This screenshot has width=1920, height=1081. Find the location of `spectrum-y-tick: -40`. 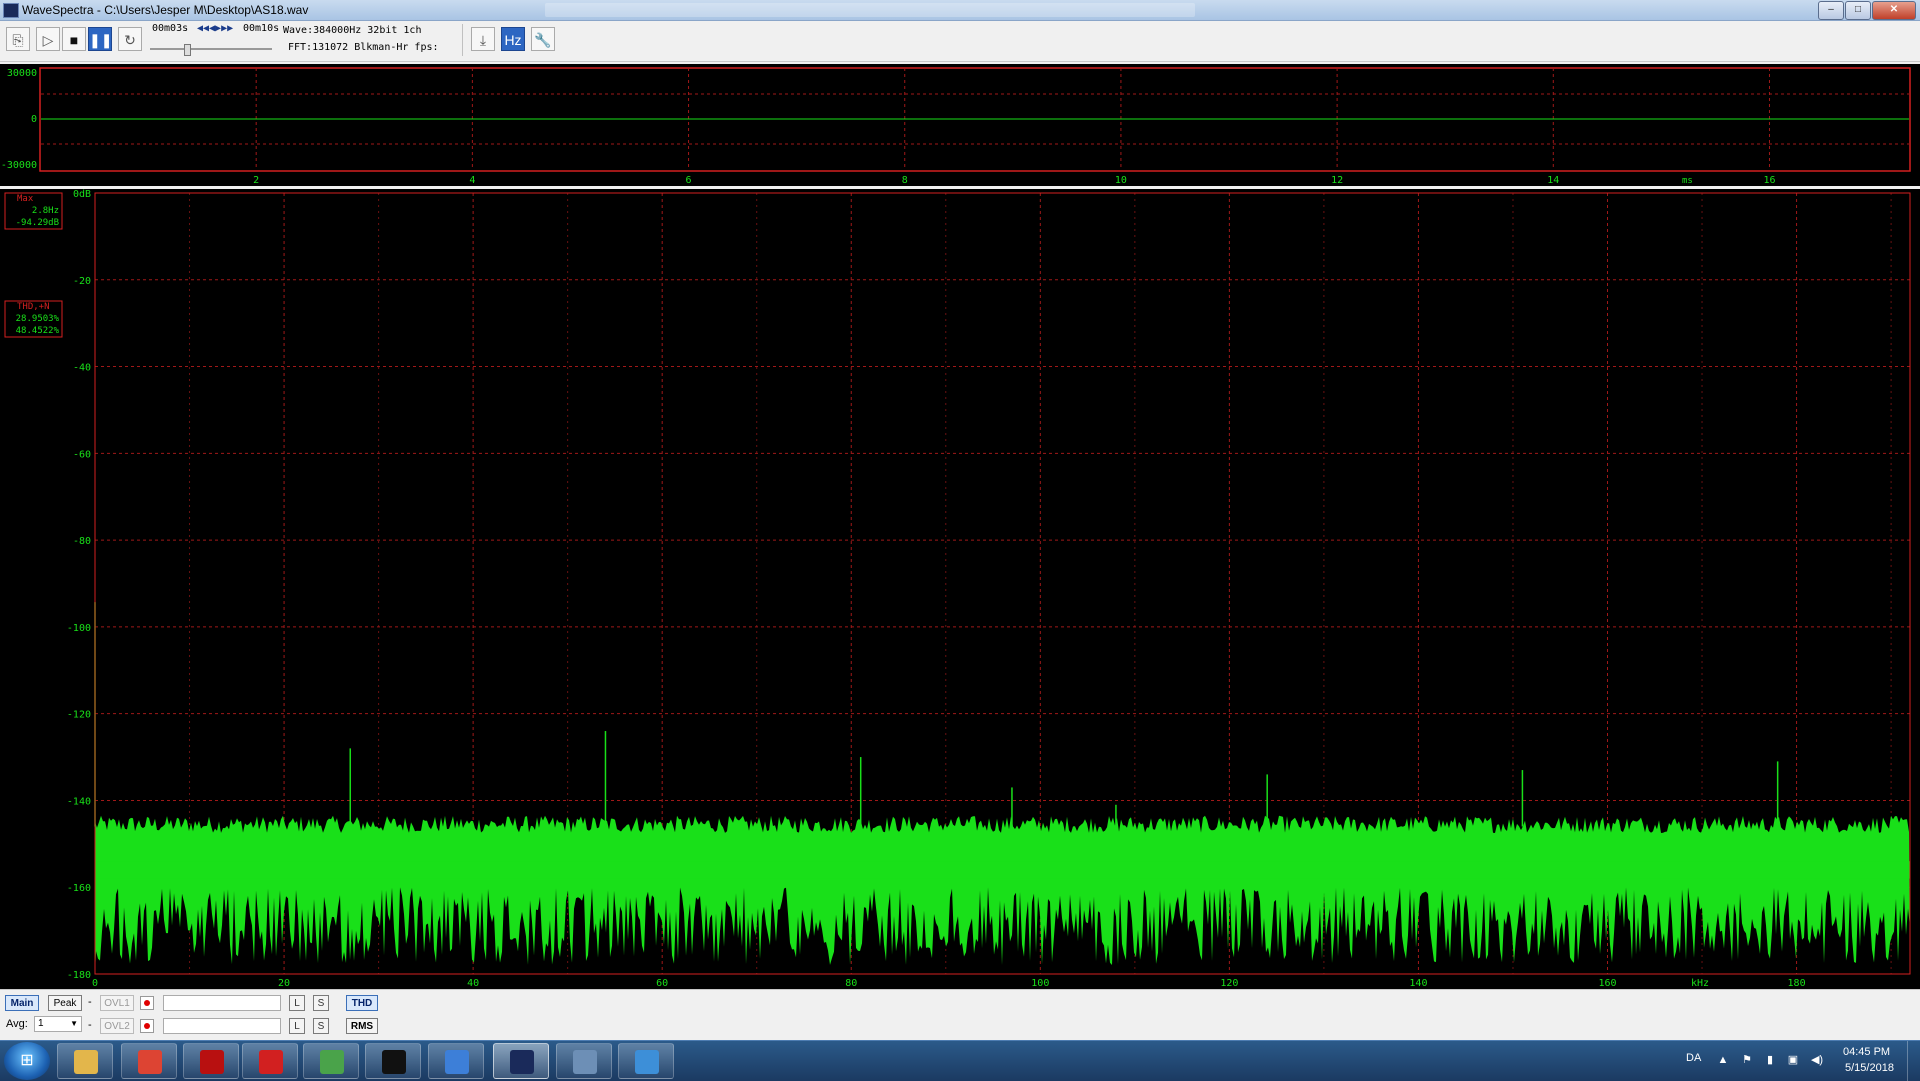

spectrum-y-tick: -40 is located at coordinates (82, 368).